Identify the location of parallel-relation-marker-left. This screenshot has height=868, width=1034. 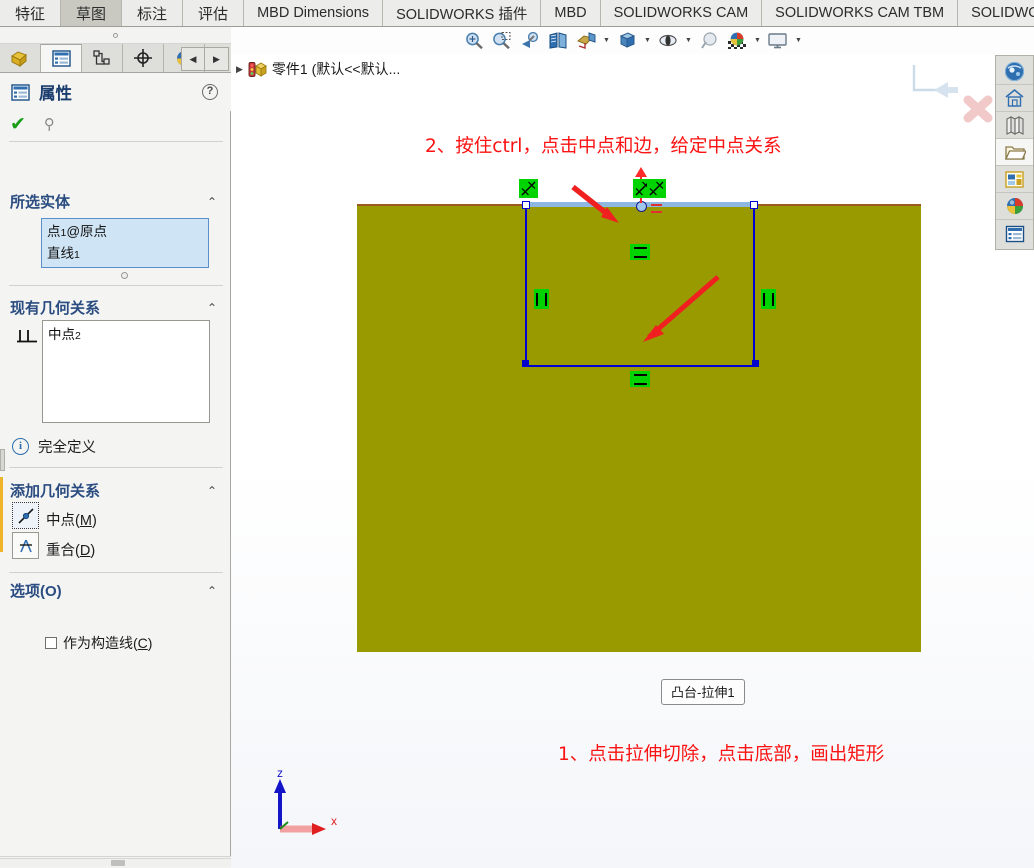
(541, 299).